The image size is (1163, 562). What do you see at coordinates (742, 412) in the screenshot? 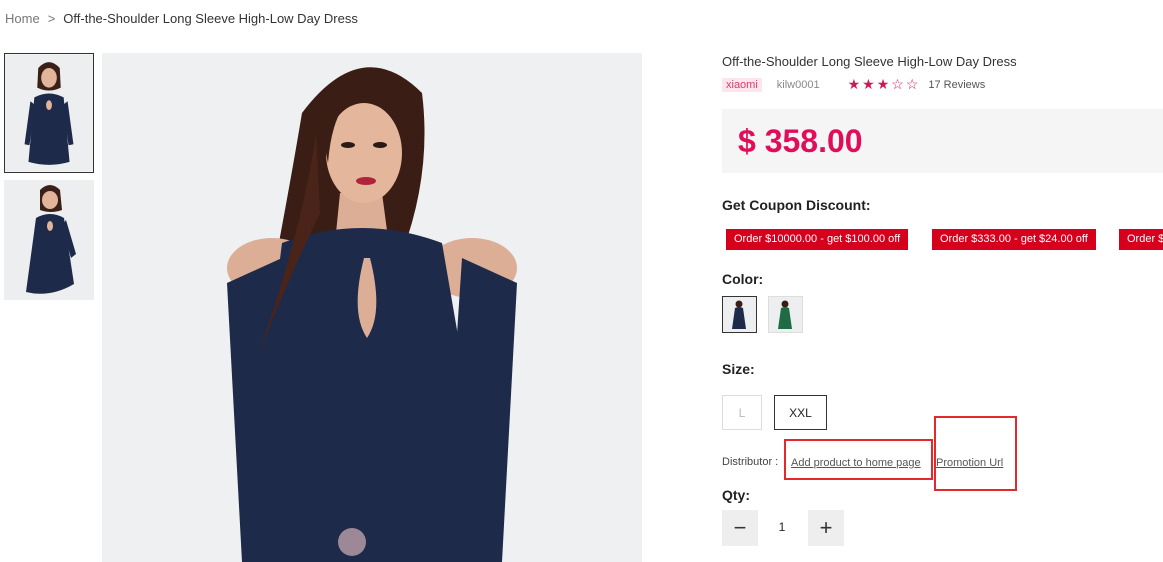
I see `size-option-l: L` at bounding box center [742, 412].